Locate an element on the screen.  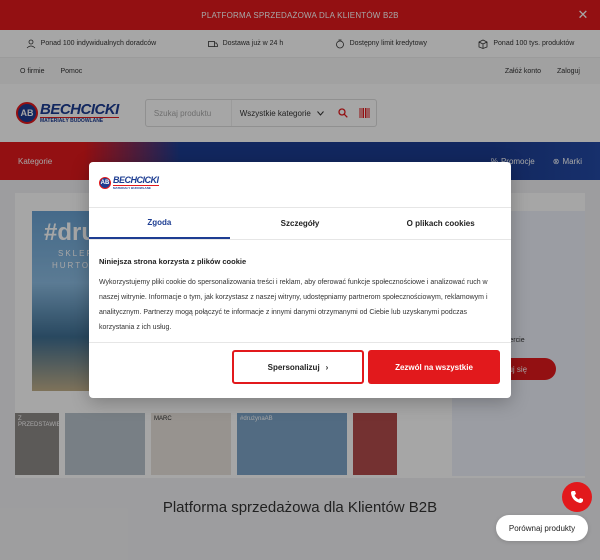
tab-details: Szczegóły is located at coordinates (300, 223).